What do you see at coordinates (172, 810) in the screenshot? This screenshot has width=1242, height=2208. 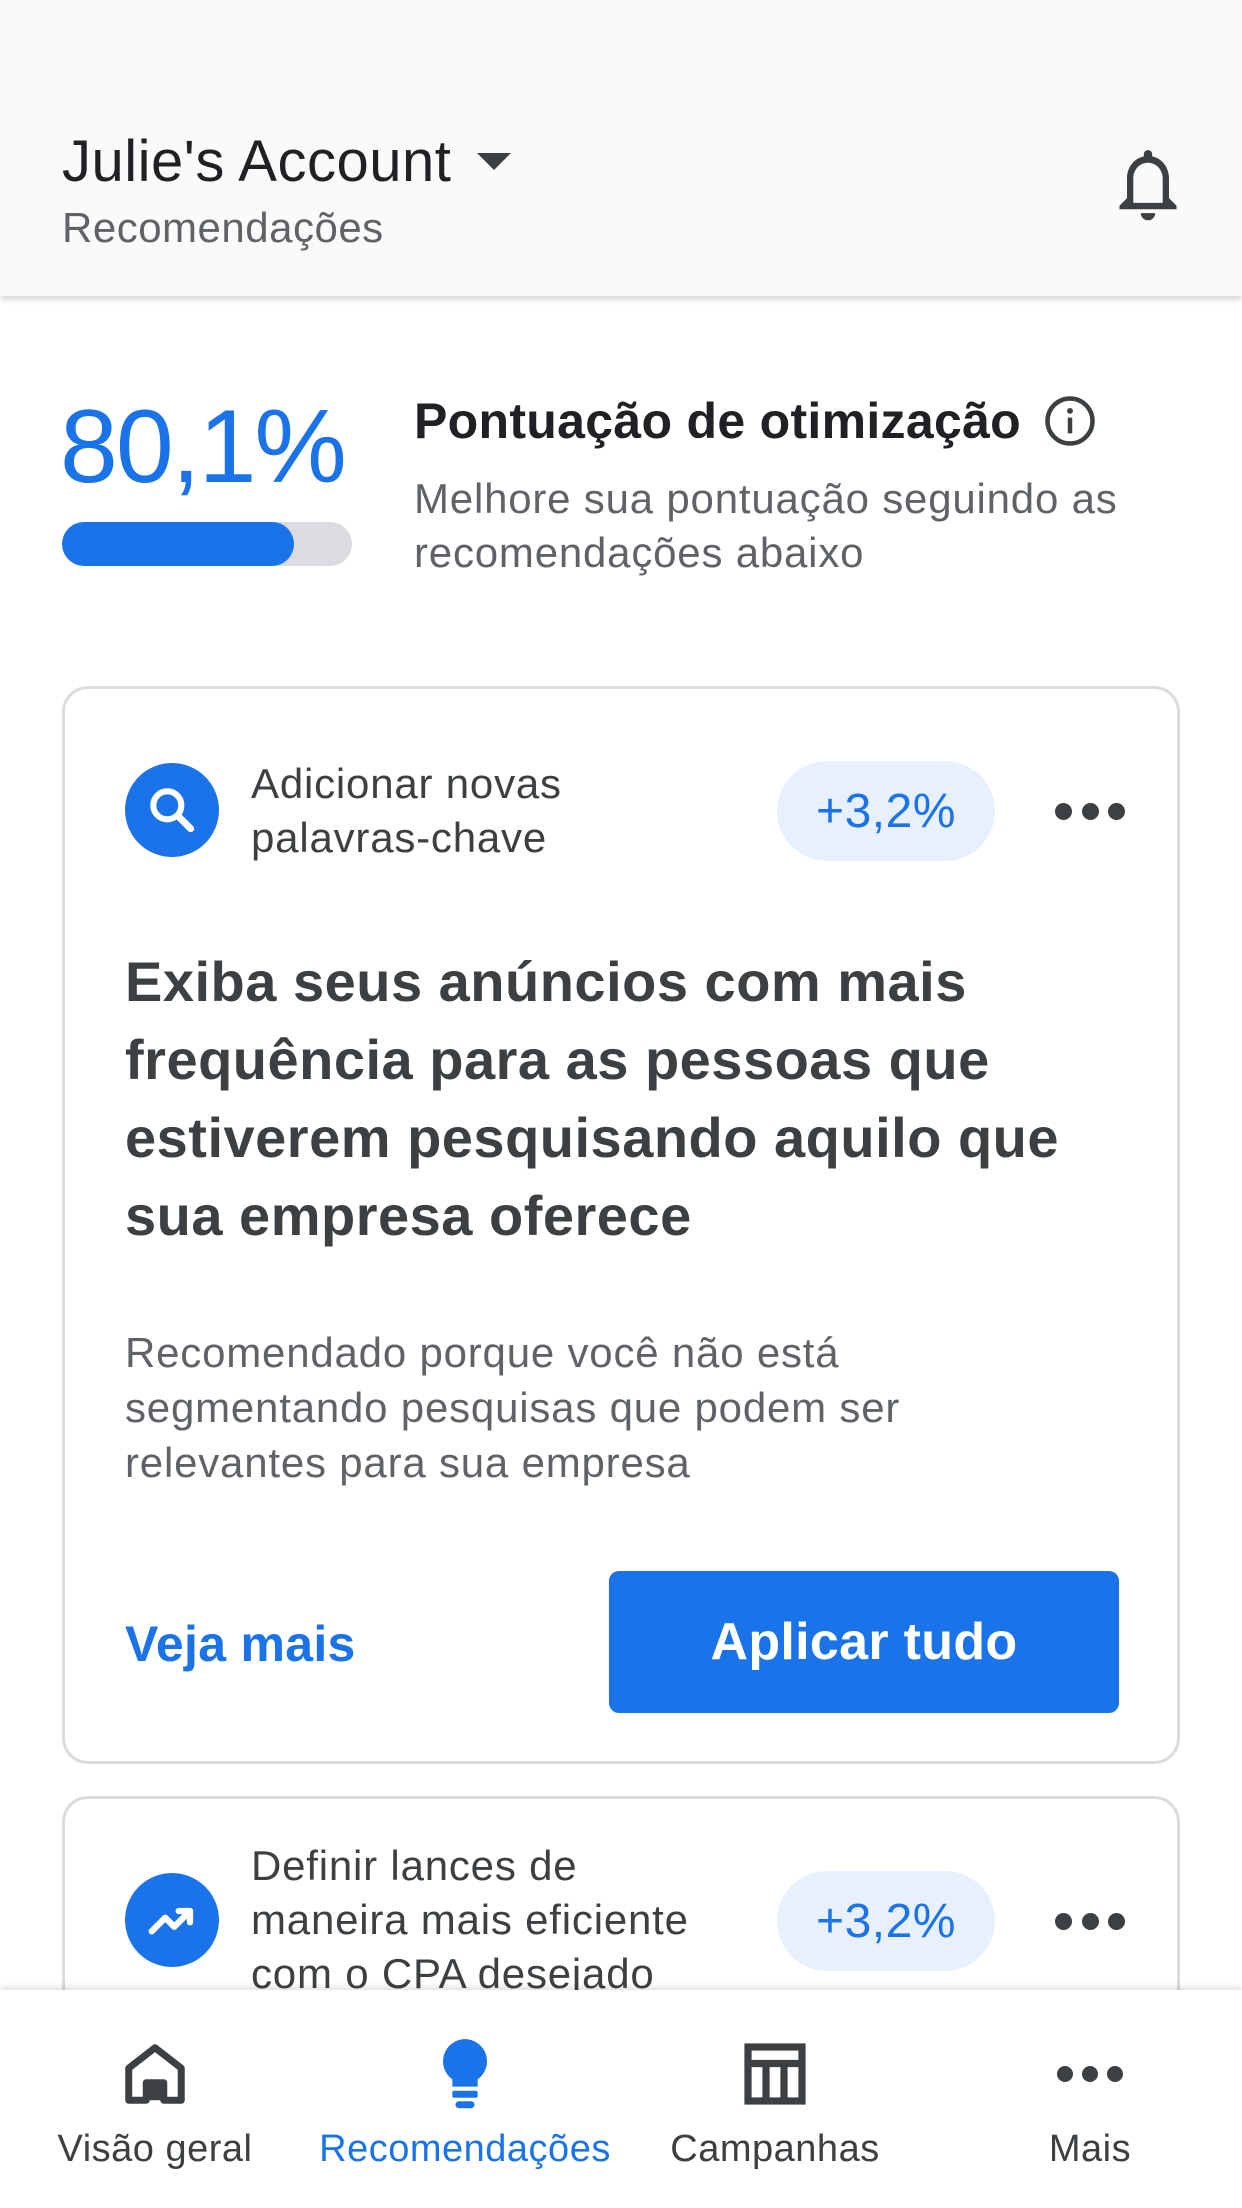 I see `search-icon` at bounding box center [172, 810].